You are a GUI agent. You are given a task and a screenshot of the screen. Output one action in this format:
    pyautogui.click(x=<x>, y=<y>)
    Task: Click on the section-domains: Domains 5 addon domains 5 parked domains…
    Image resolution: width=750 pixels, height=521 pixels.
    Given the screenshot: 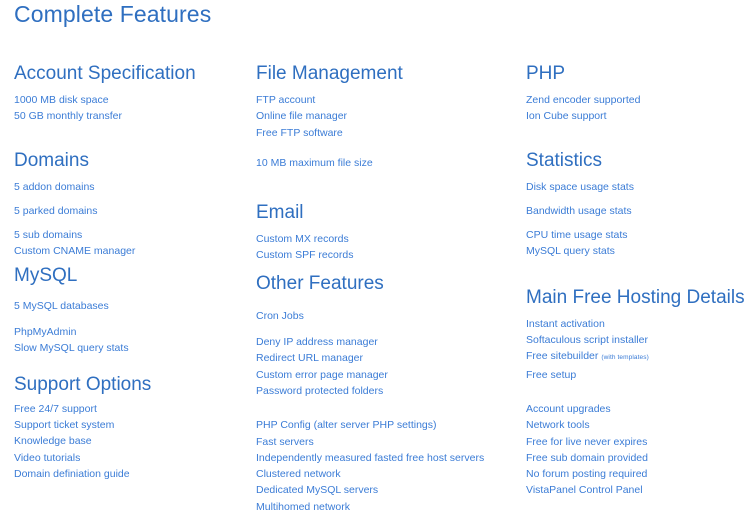 What is the action you would take?
    pyautogui.click(x=131, y=204)
    